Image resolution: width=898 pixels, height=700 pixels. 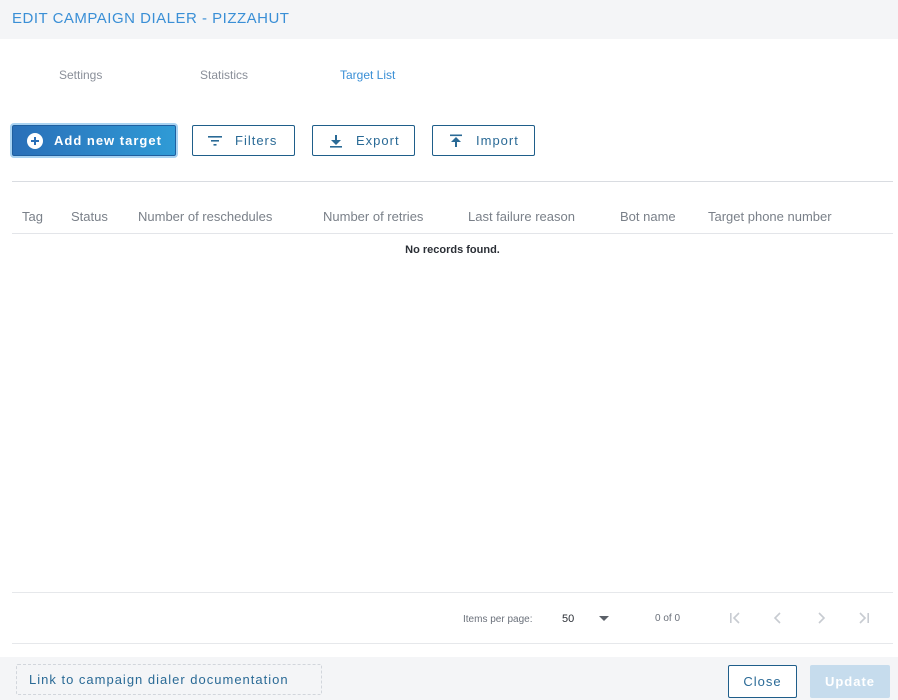 I want to click on add-new-target-button: Add new target, so click(x=94, y=140).